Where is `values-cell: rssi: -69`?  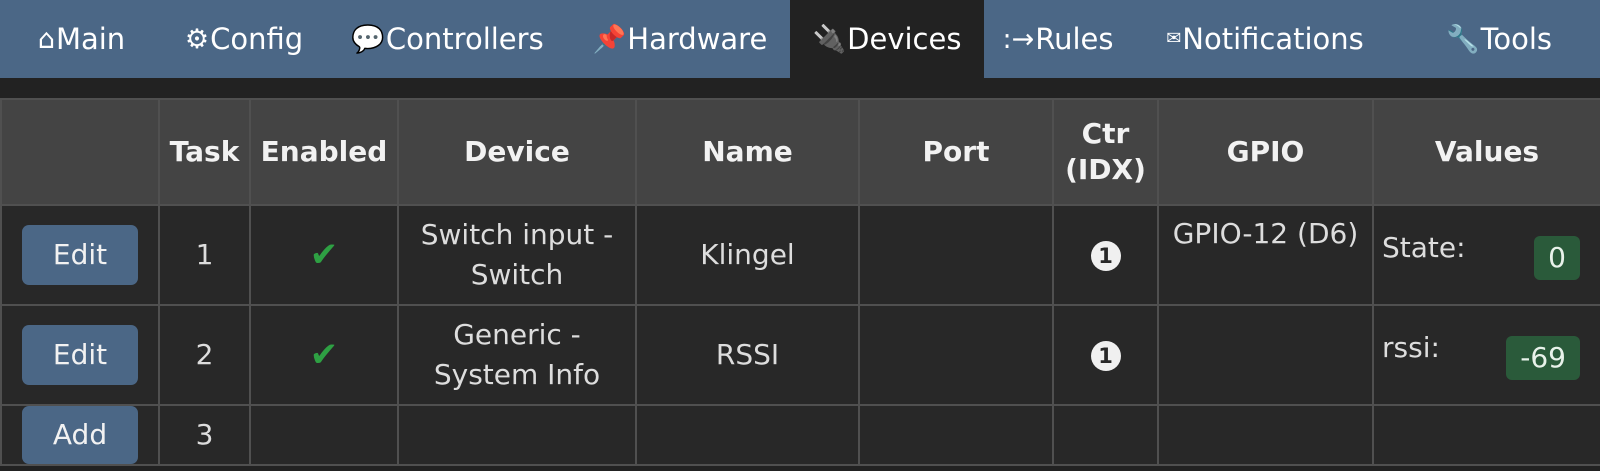 values-cell: rssi: -69 is located at coordinates (1486, 355).